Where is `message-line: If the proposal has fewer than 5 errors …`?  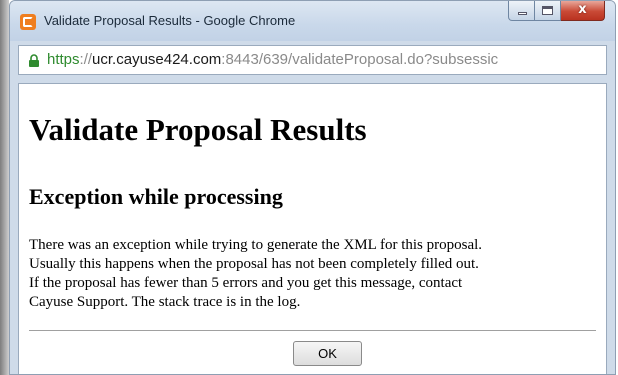
message-line: If the proposal has fewer than 5 errors … is located at coordinates (246, 283).